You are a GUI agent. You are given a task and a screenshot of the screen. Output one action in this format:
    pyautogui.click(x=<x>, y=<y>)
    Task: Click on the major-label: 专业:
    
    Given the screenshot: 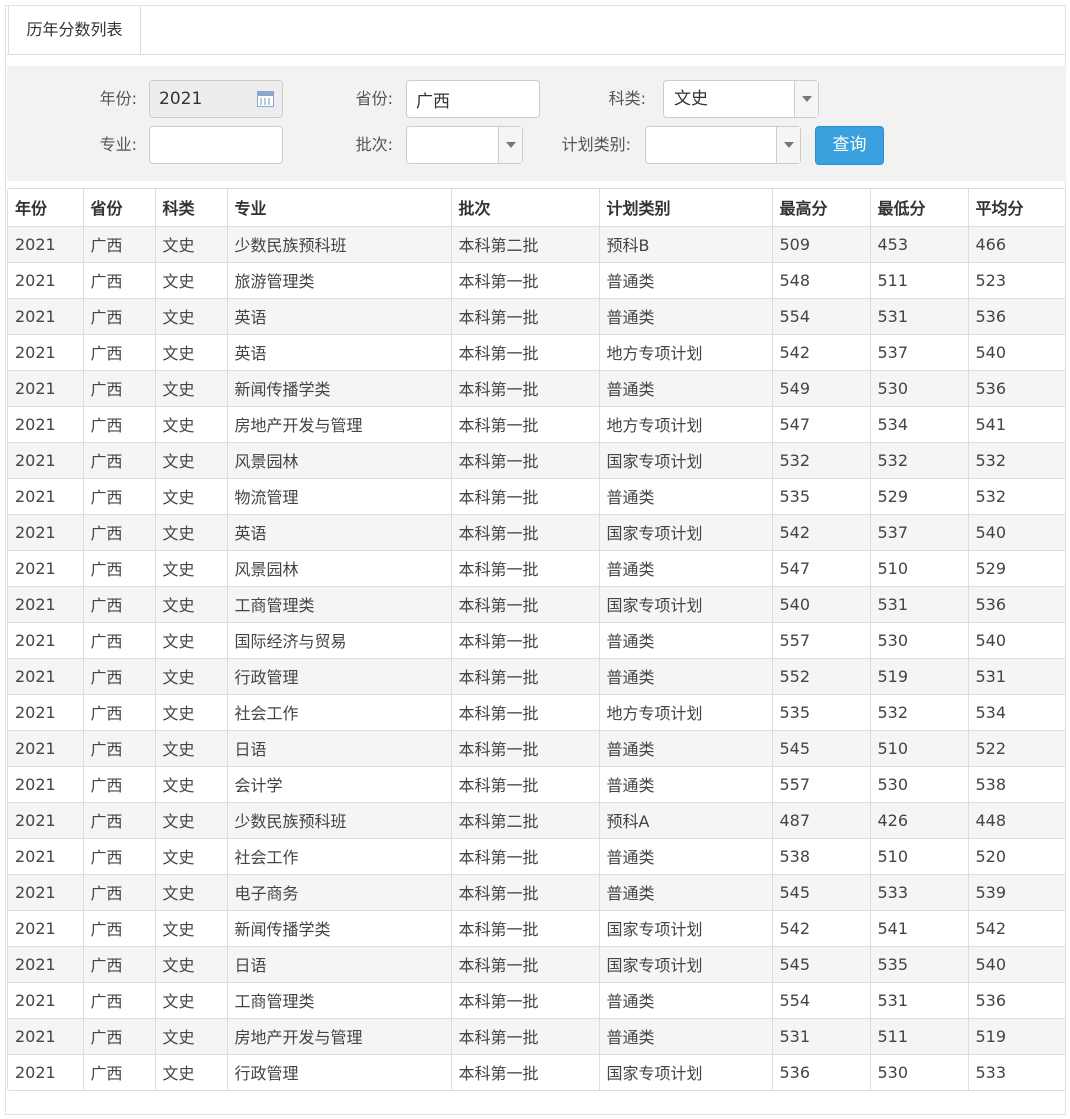 What is the action you would take?
    pyautogui.click(x=118, y=144)
    